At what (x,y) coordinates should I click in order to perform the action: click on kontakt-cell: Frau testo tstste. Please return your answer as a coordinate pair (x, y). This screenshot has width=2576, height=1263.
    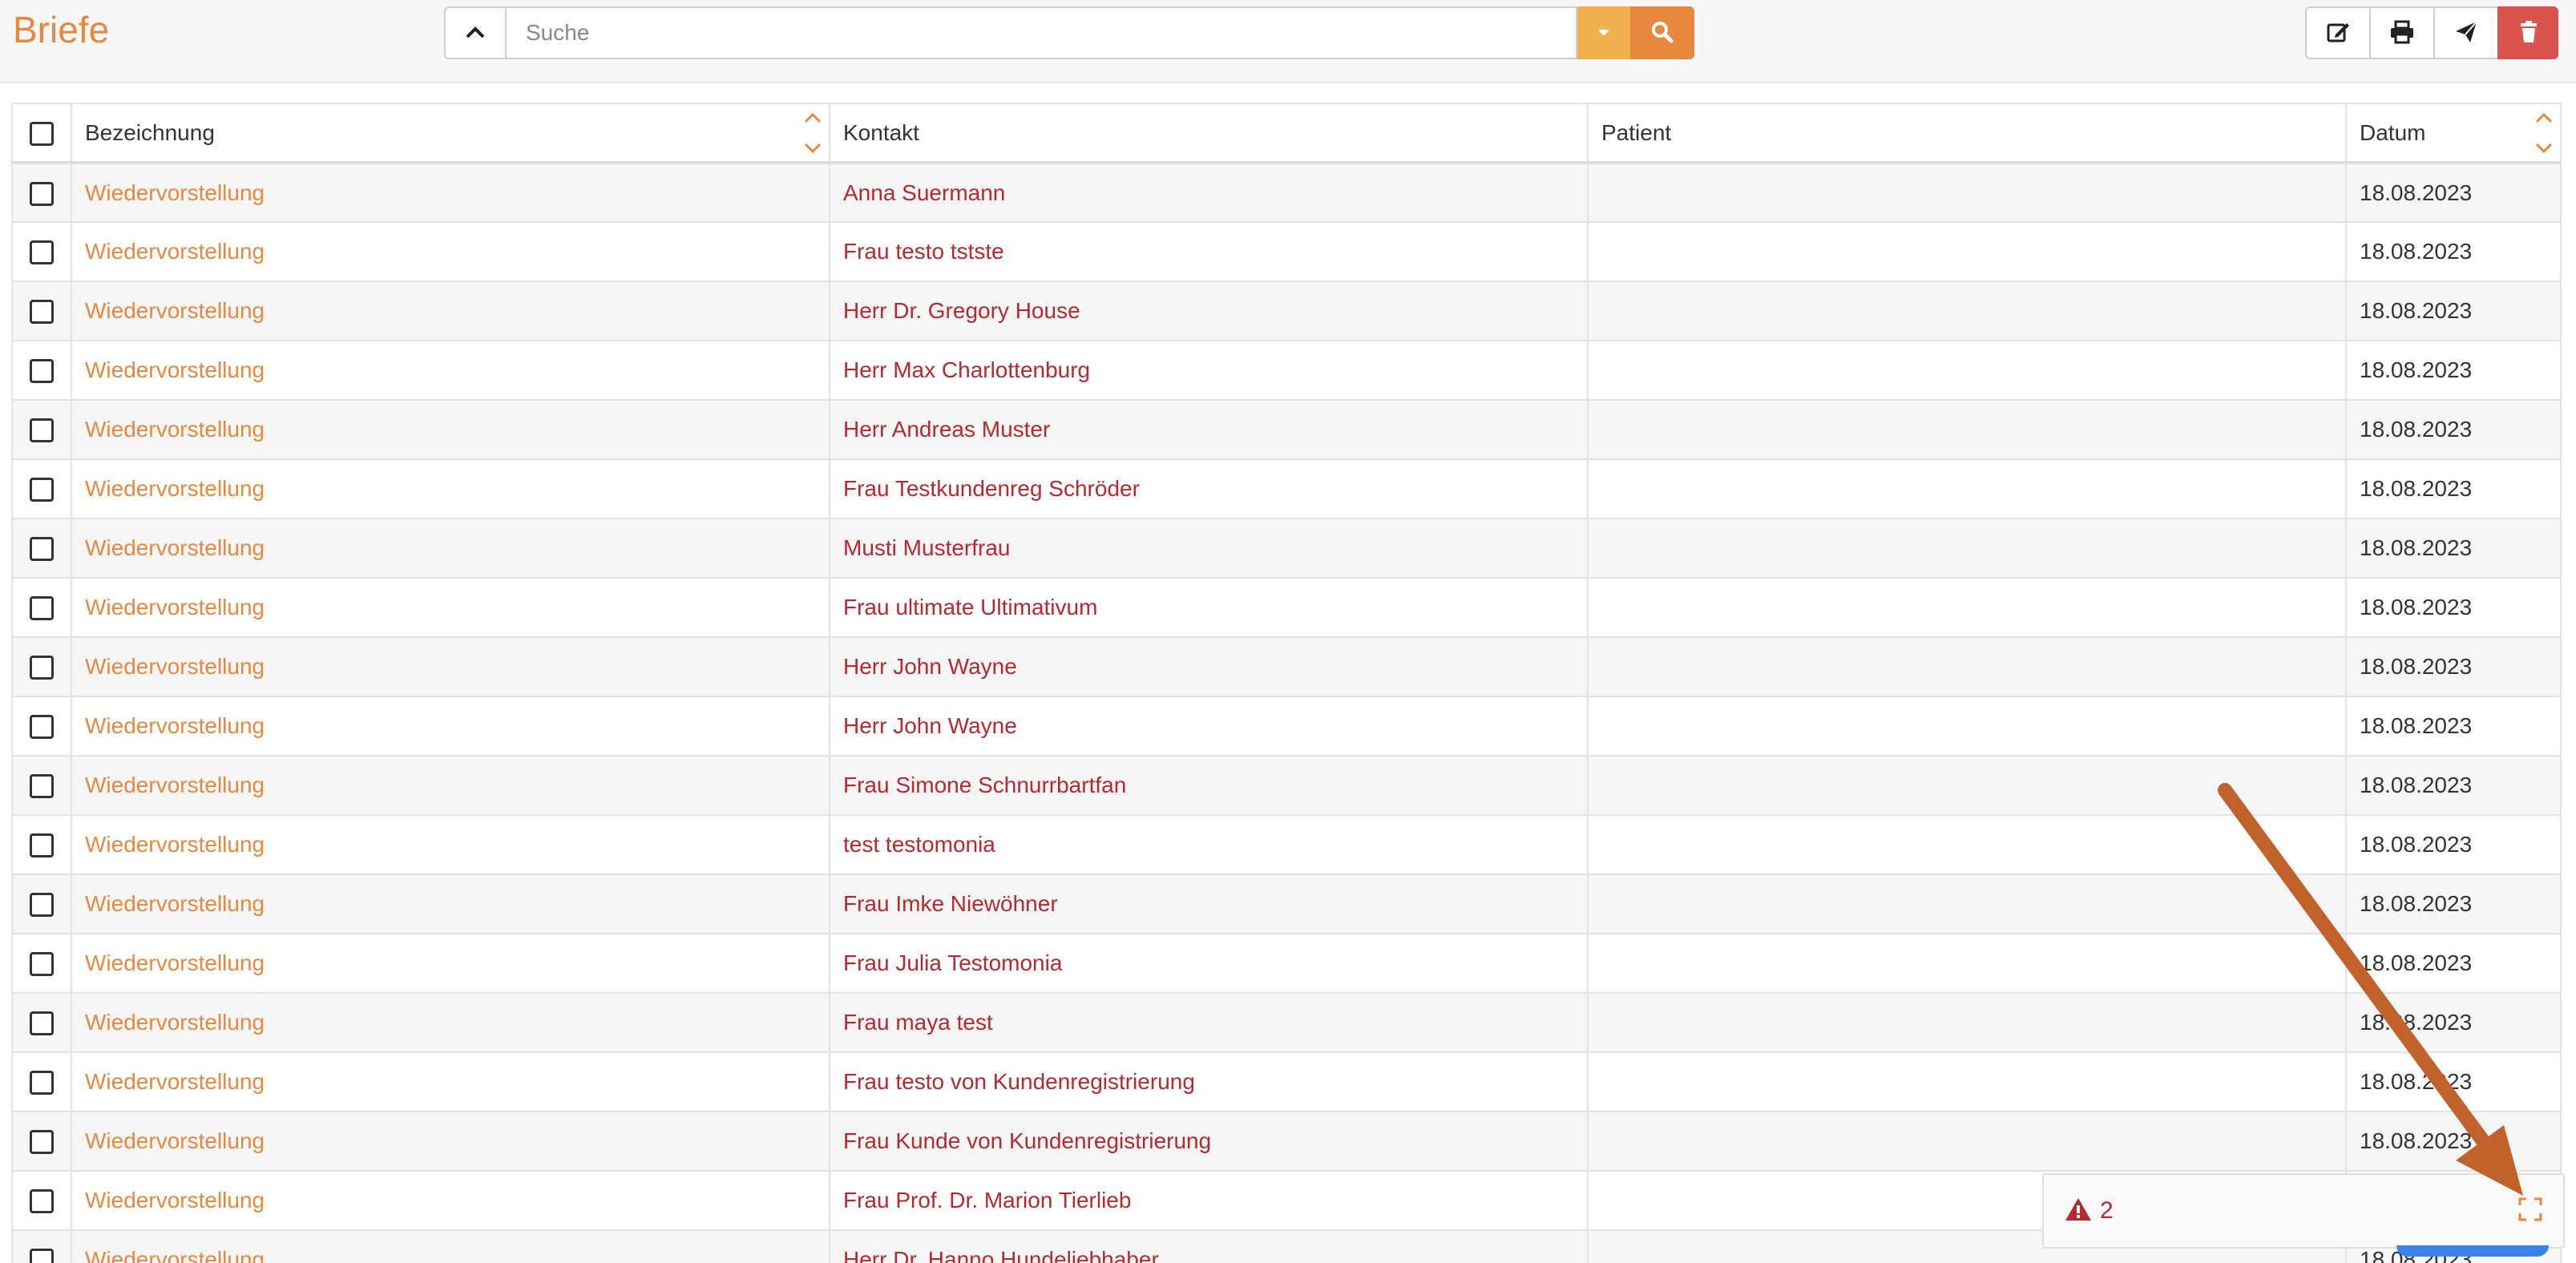
    Looking at the image, I should click on (1209, 251).